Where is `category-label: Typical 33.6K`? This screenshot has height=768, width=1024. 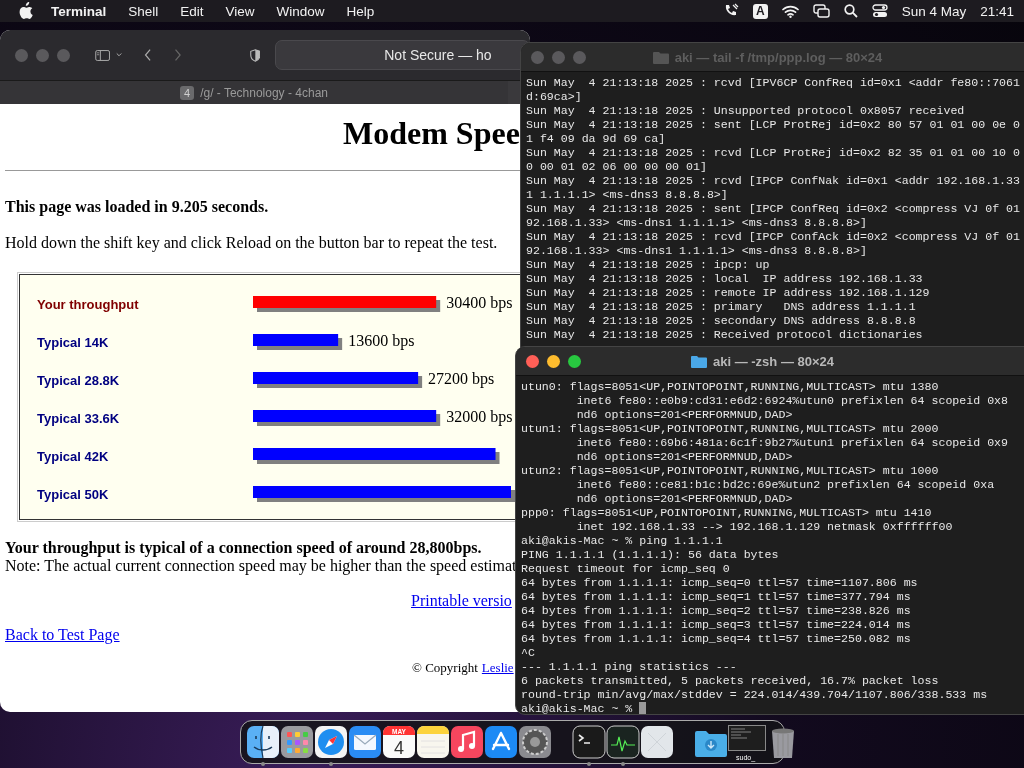
category-label: Typical 33.6K is located at coordinates (78, 418).